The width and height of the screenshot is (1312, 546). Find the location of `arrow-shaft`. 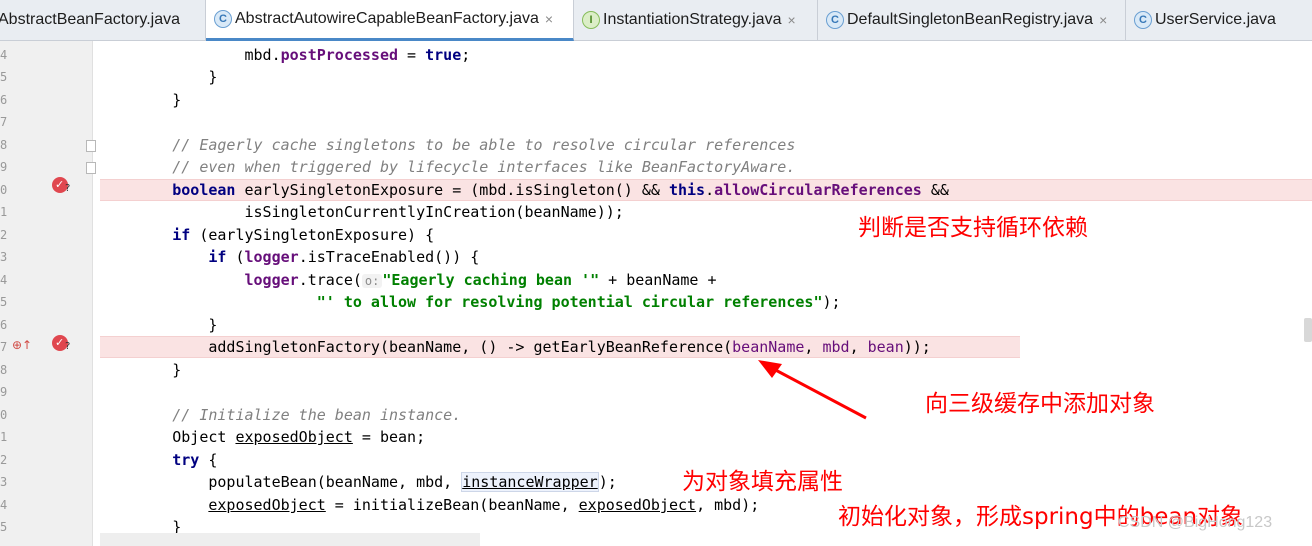

arrow-shaft is located at coordinates (817, 392).